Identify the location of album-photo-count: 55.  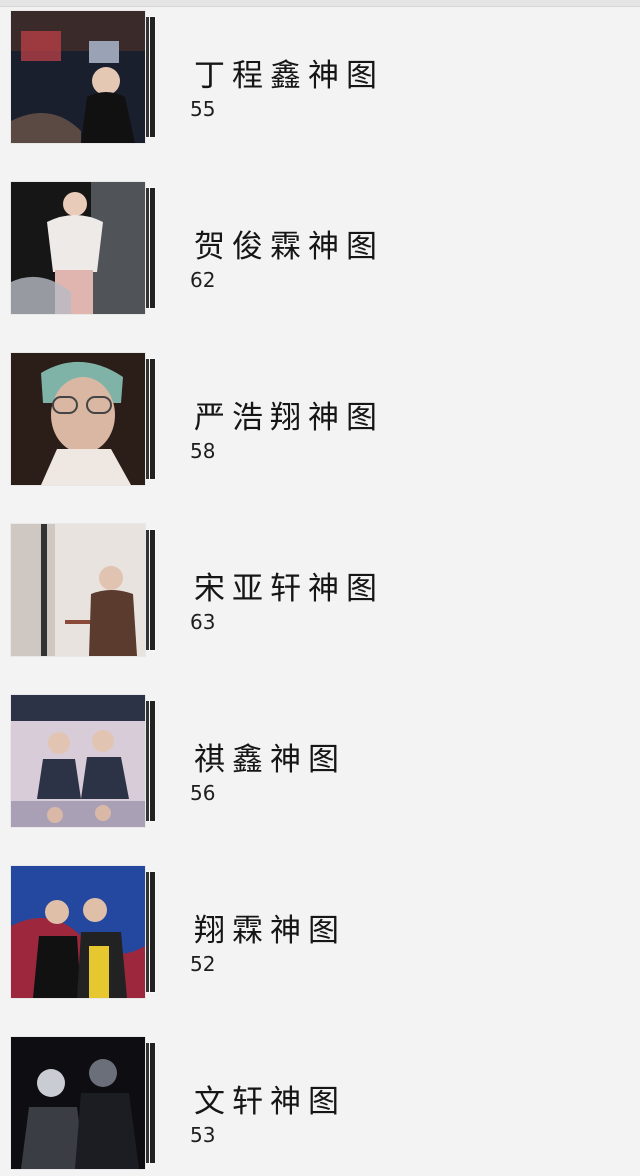
(203, 109).